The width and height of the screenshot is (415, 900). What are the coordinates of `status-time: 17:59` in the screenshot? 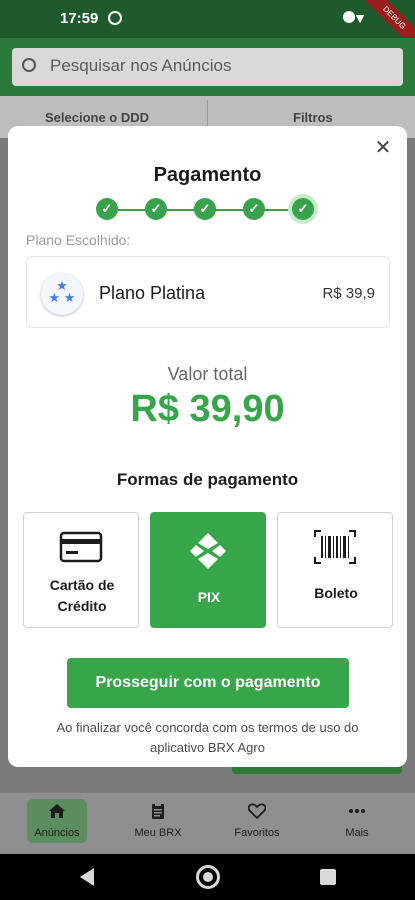 It's located at (79, 18).